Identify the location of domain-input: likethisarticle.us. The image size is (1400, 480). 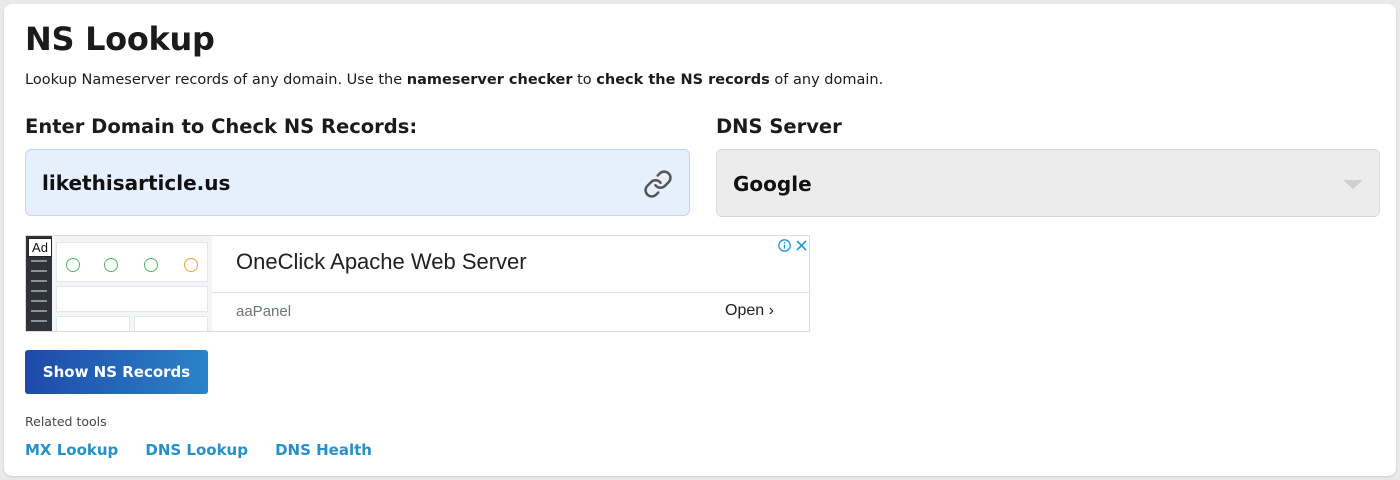
(357, 182).